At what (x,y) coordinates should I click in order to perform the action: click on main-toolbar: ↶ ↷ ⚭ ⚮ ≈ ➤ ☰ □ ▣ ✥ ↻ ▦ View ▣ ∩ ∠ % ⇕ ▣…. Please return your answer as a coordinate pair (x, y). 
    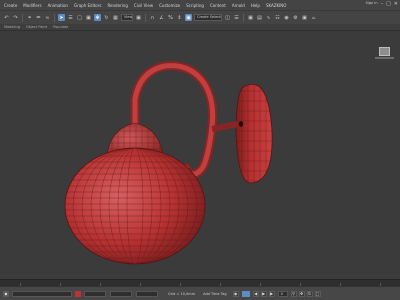
    Looking at the image, I should click on (200, 17).